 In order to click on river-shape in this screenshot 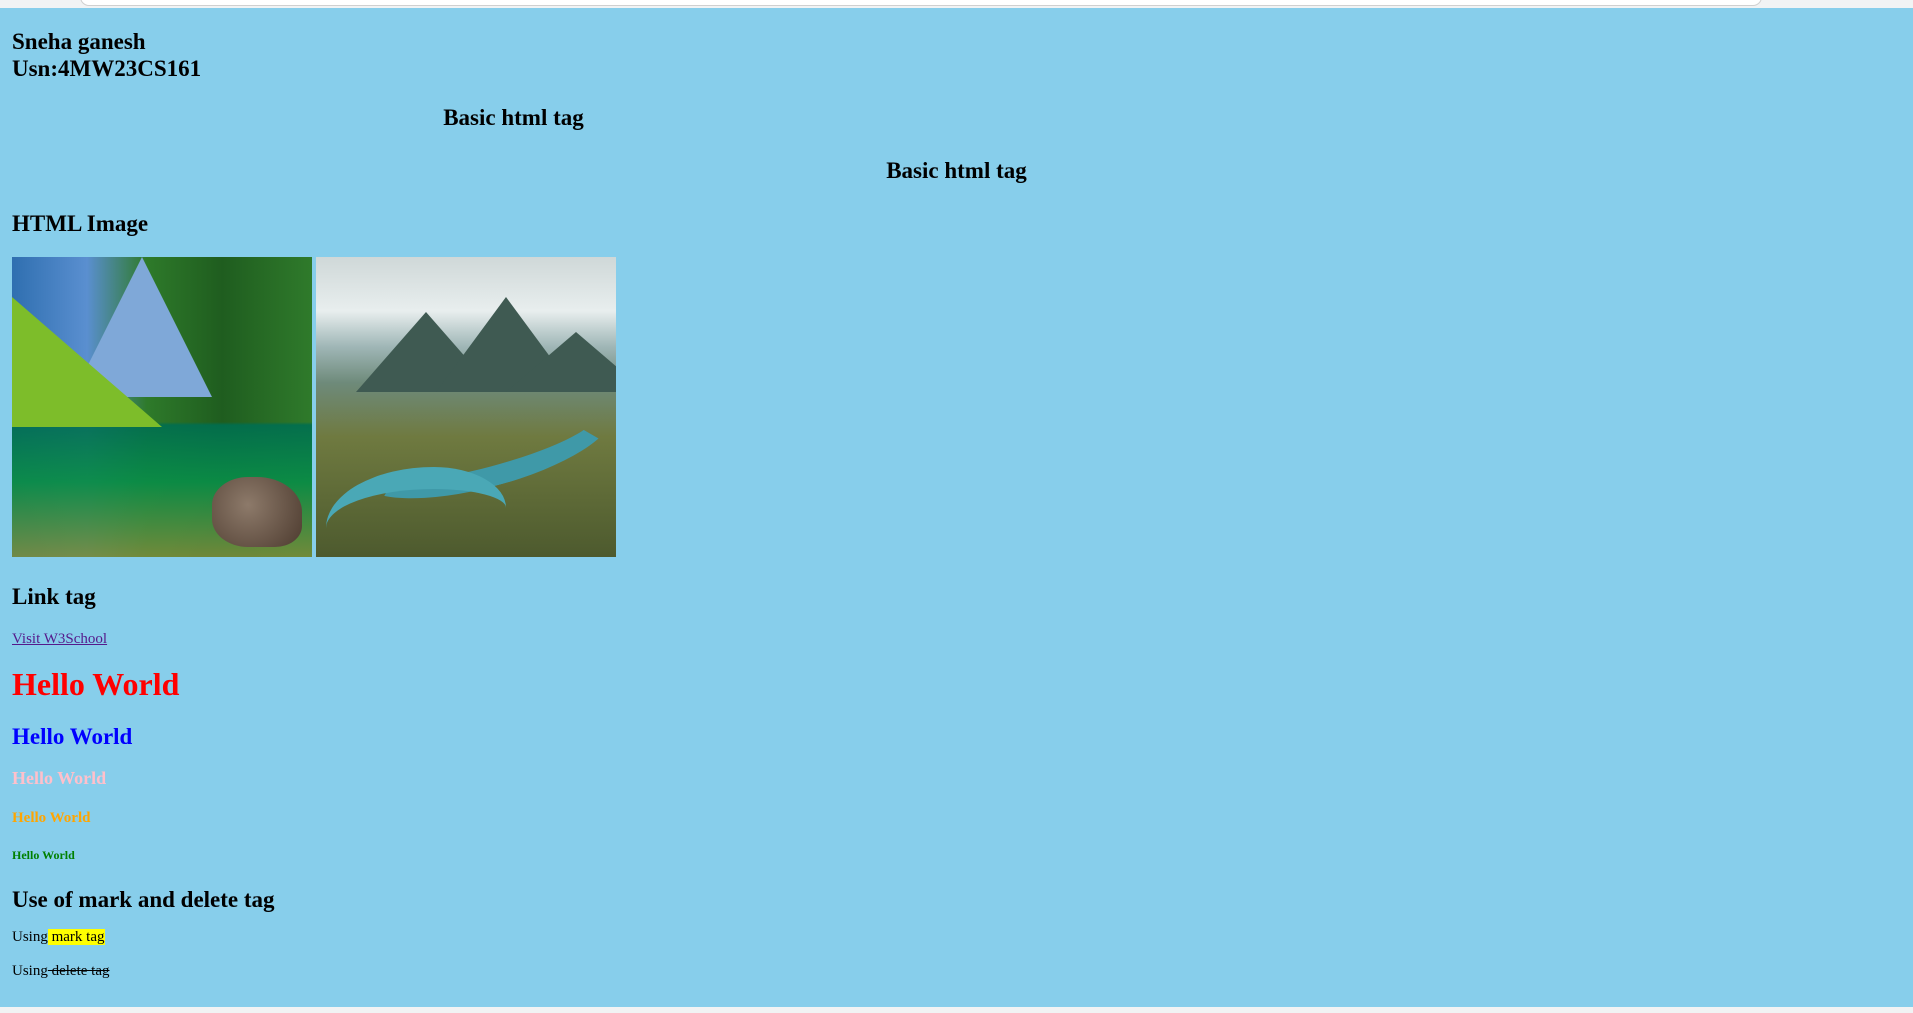, I will do `click(416, 512)`.